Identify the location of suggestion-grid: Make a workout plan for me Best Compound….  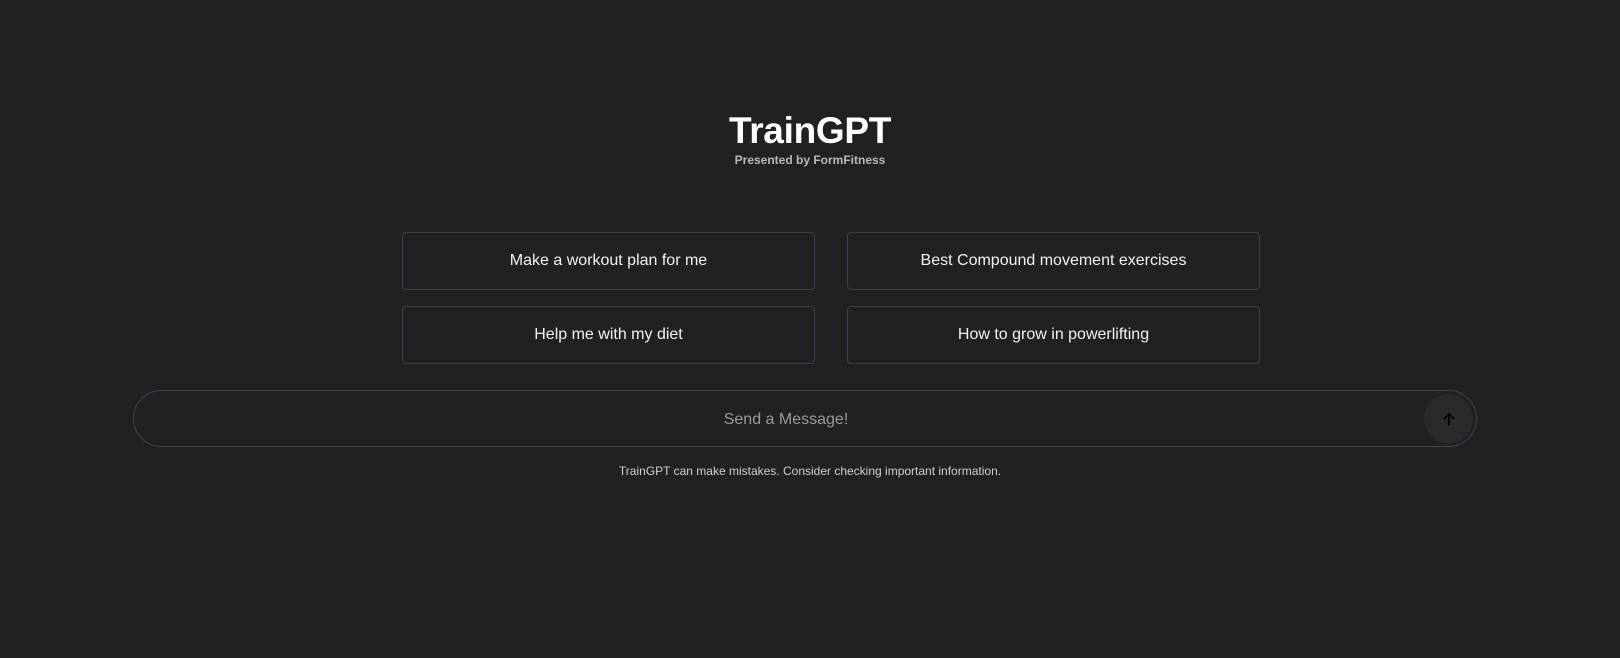
(831, 298).